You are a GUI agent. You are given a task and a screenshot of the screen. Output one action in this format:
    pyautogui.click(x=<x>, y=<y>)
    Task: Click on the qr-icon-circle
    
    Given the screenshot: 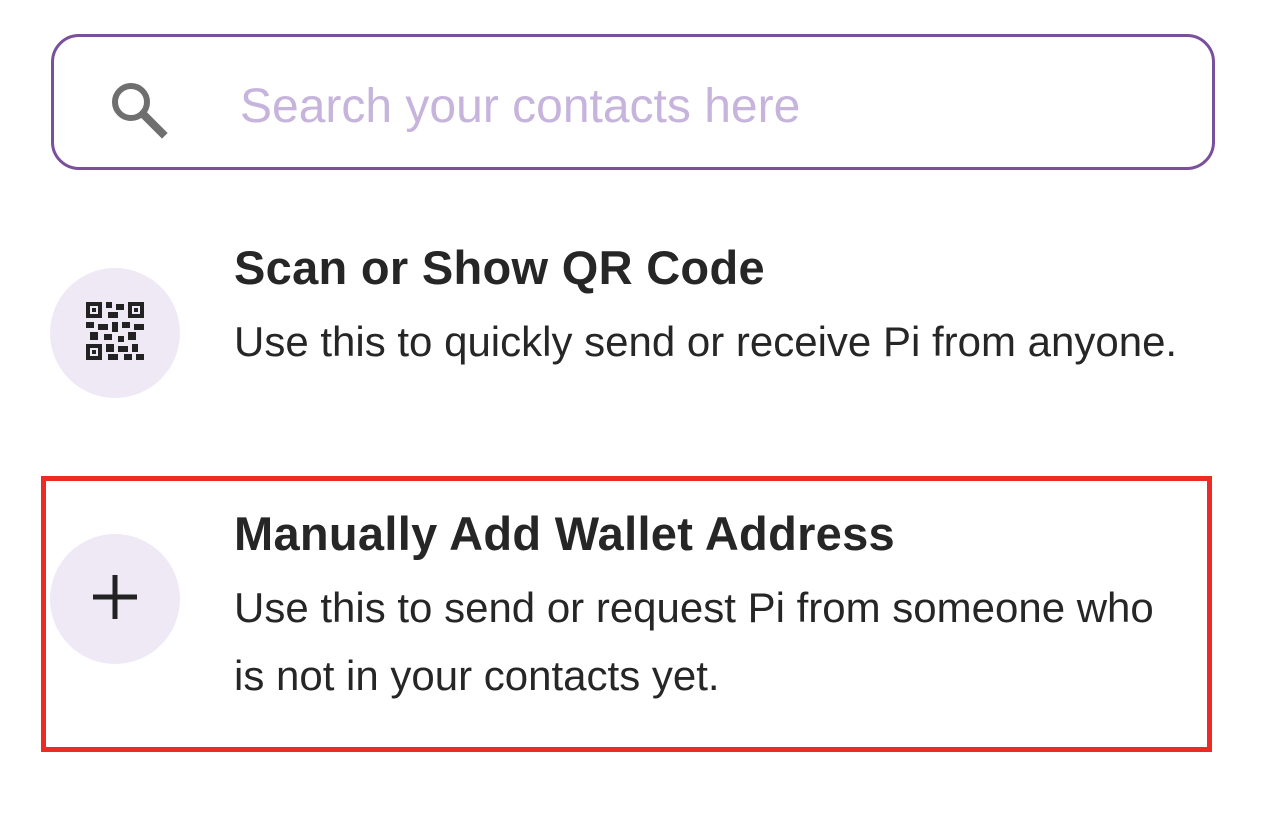 What is the action you would take?
    pyautogui.click(x=115, y=333)
    